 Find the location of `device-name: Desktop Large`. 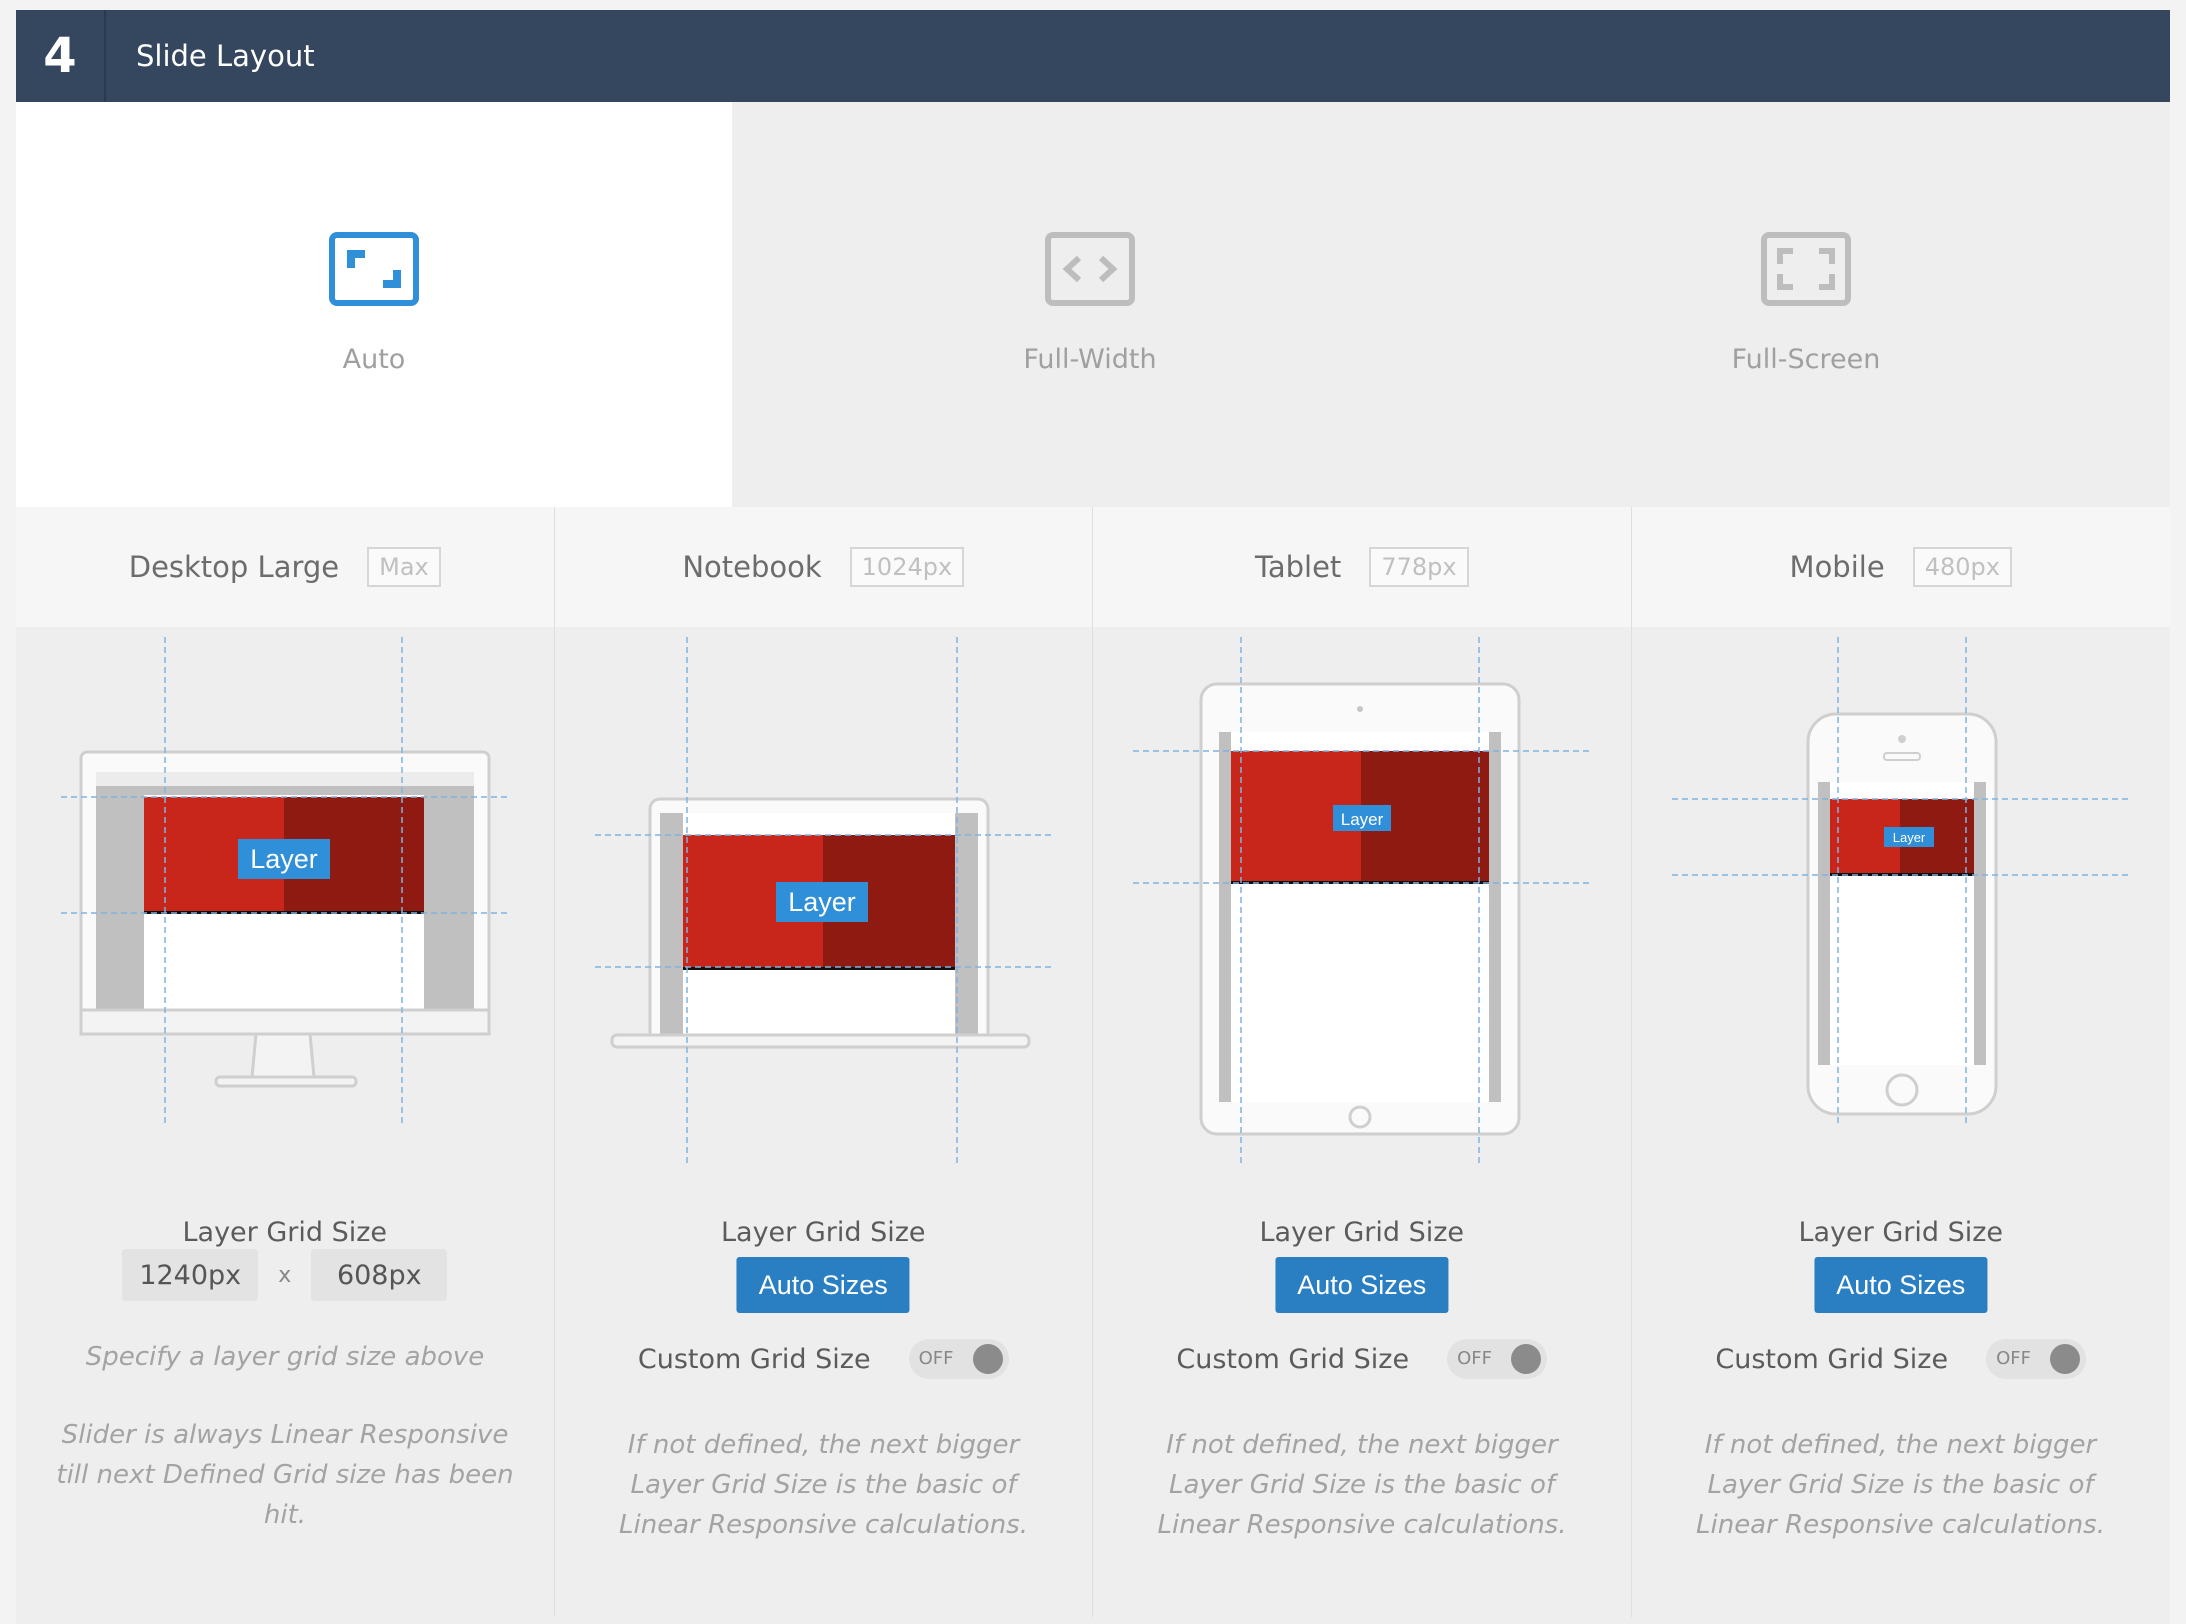

device-name: Desktop Large is located at coordinates (234, 567).